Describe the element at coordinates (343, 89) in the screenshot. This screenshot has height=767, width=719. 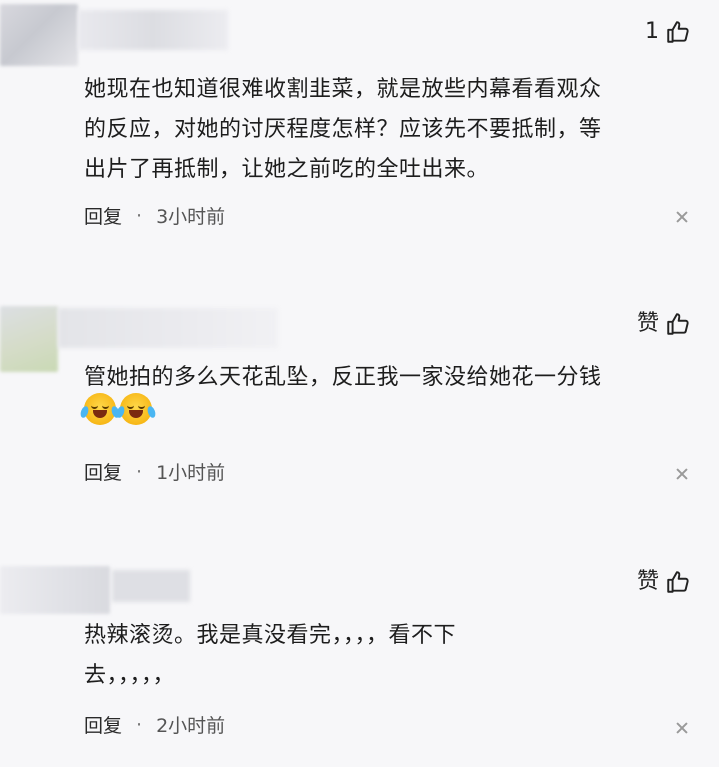
I see `comment-line: 她现在也知道很难收割韭菜，就是放些内幕看看观众` at that location.